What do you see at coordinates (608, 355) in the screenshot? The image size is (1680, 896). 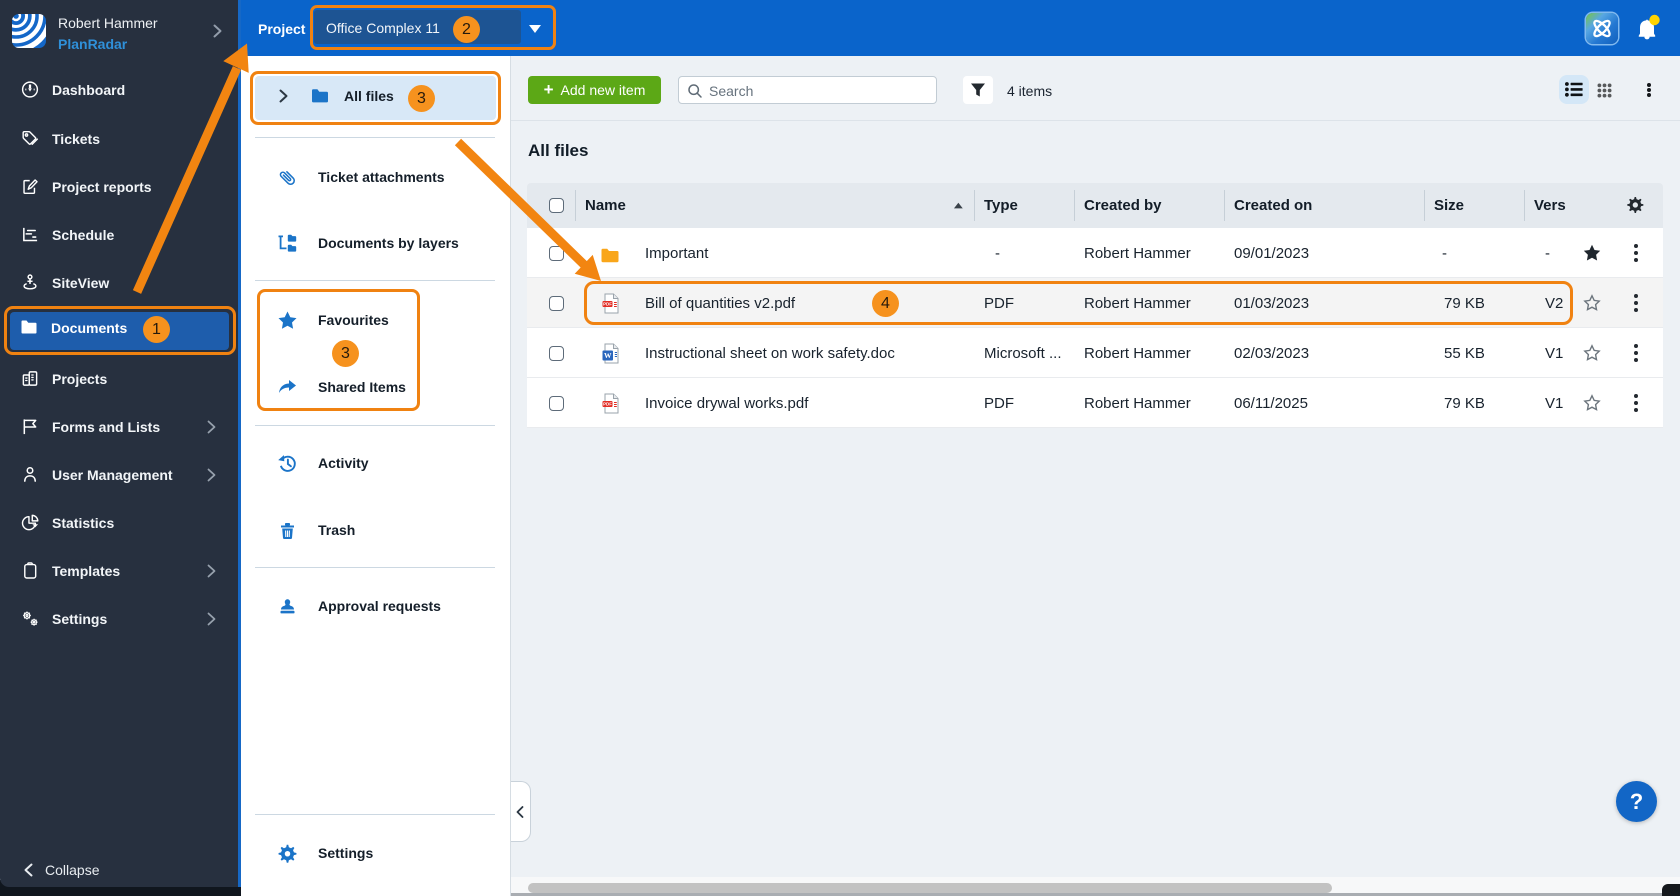 I see `svg-text: W` at bounding box center [608, 355].